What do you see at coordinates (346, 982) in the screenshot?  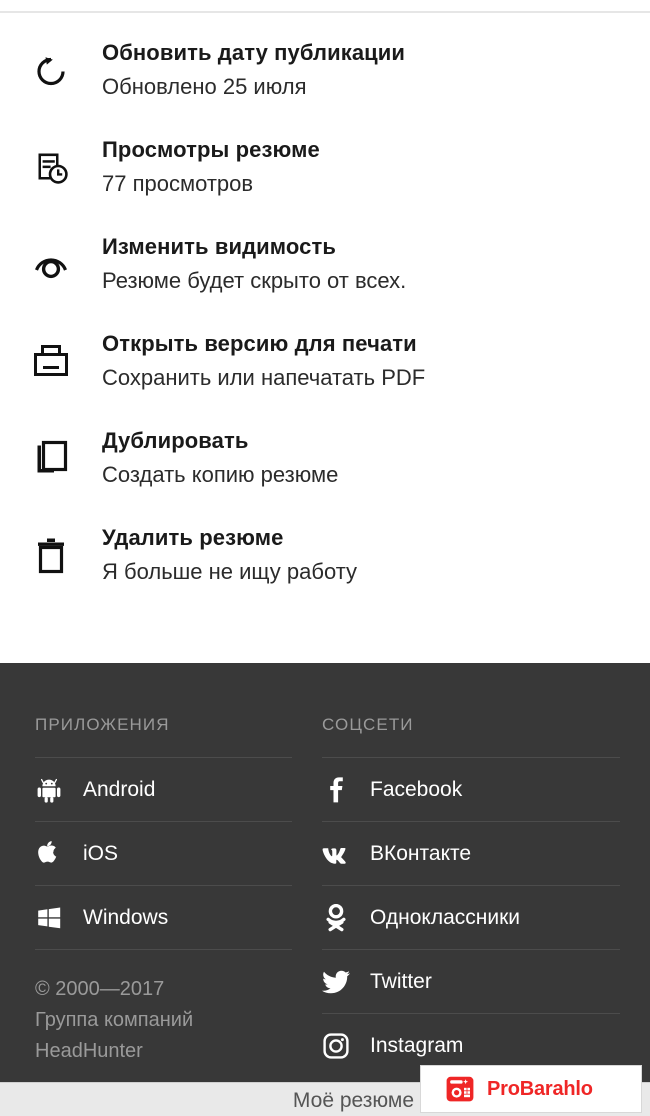 I see `twitter-icon` at bounding box center [346, 982].